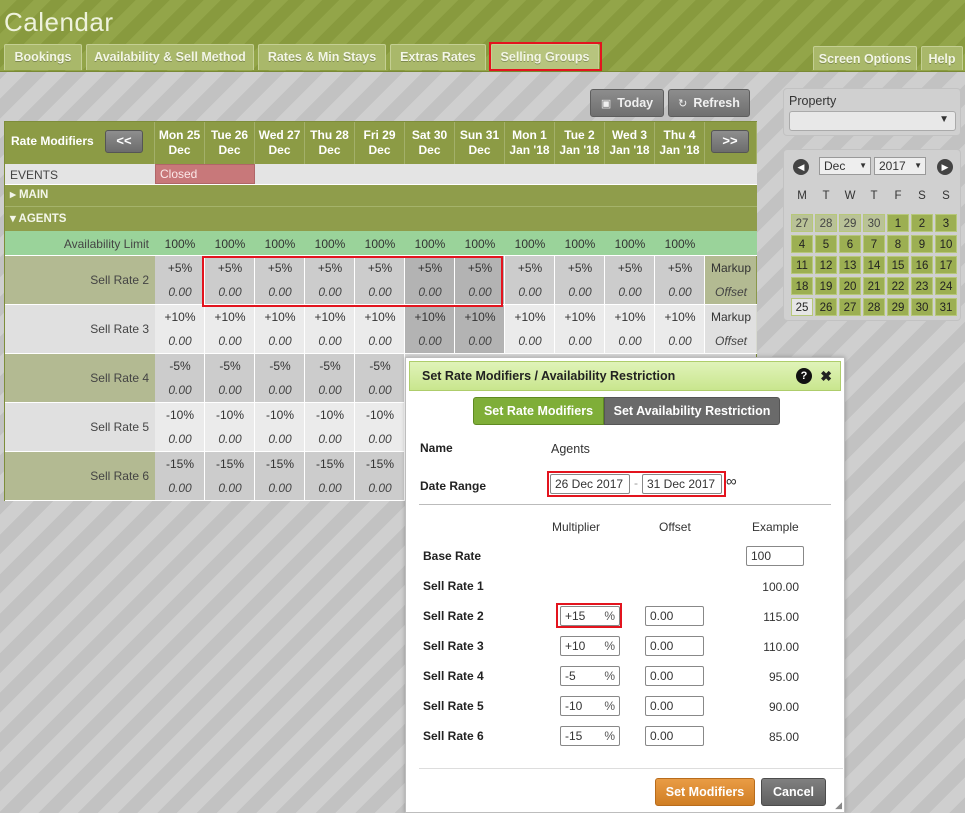 The width and height of the screenshot is (965, 813). What do you see at coordinates (590, 706) in the screenshot?
I see `multiplier-input: -10%` at bounding box center [590, 706].